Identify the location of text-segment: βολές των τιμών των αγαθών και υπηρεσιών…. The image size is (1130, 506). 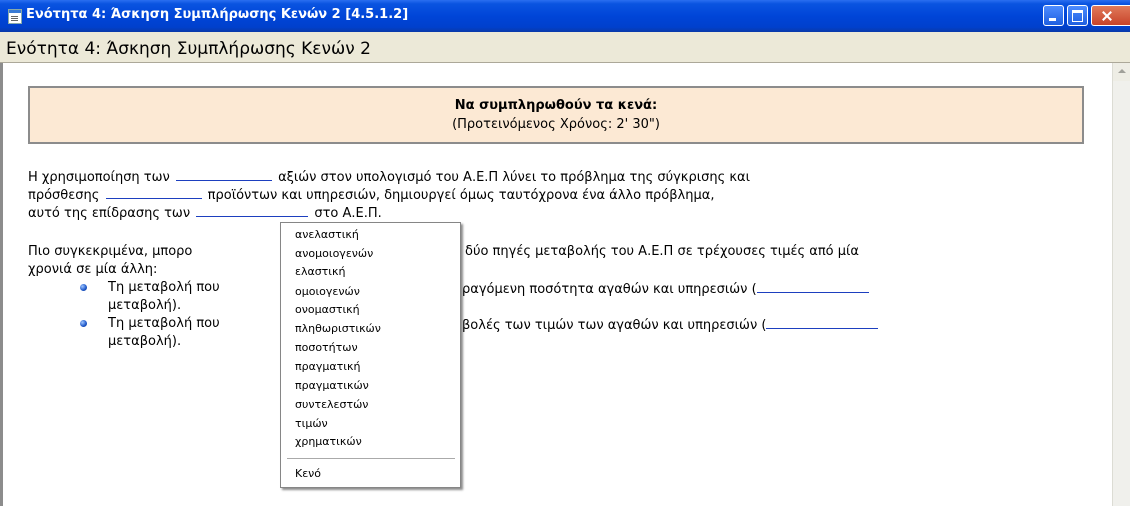
(614, 325).